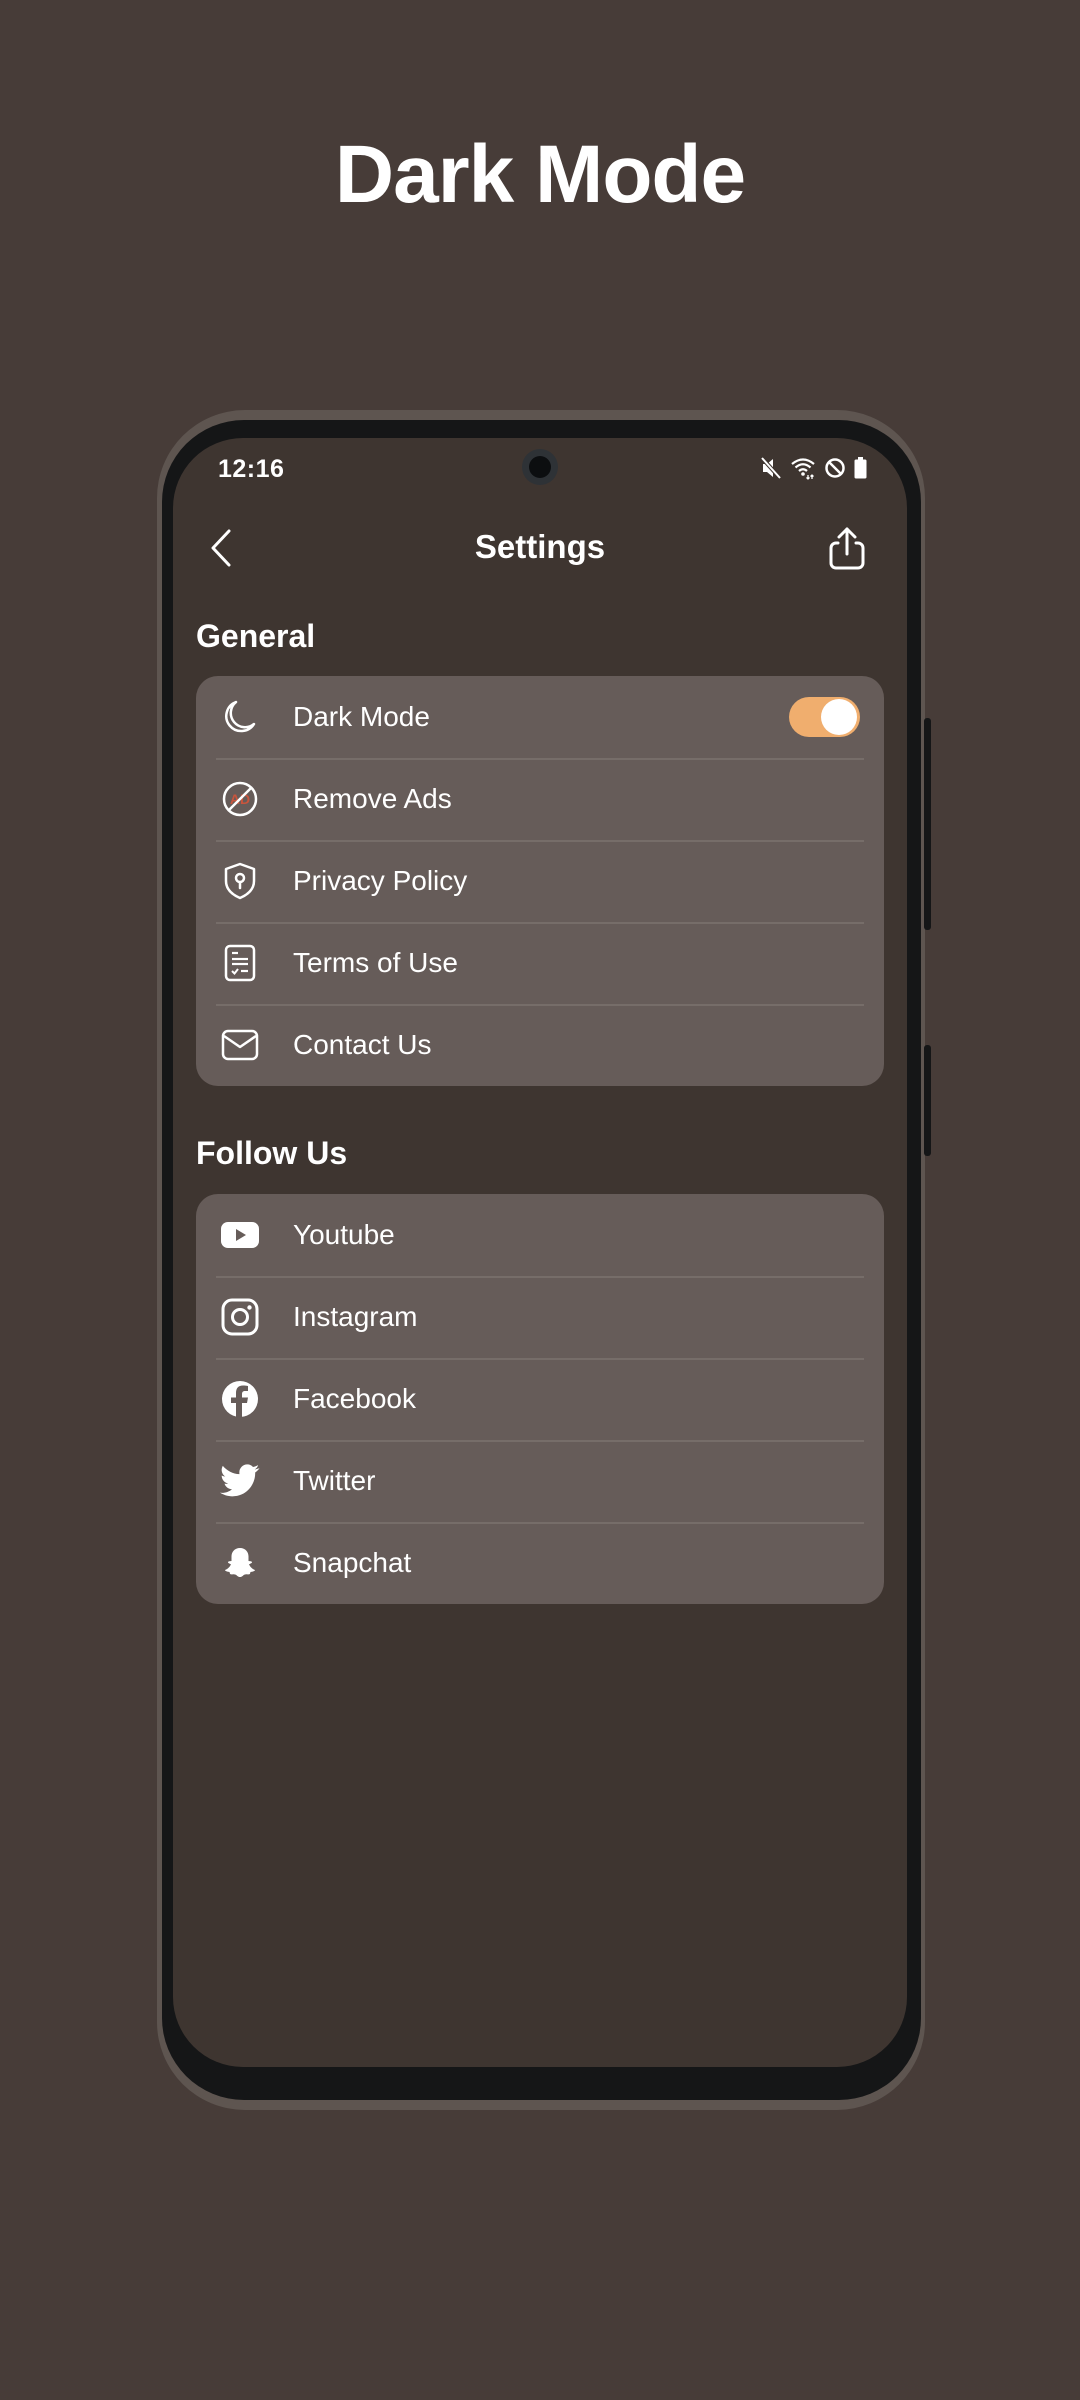 The image size is (1080, 2400). I want to click on promo-title: Dark Mode, so click(540, 174).